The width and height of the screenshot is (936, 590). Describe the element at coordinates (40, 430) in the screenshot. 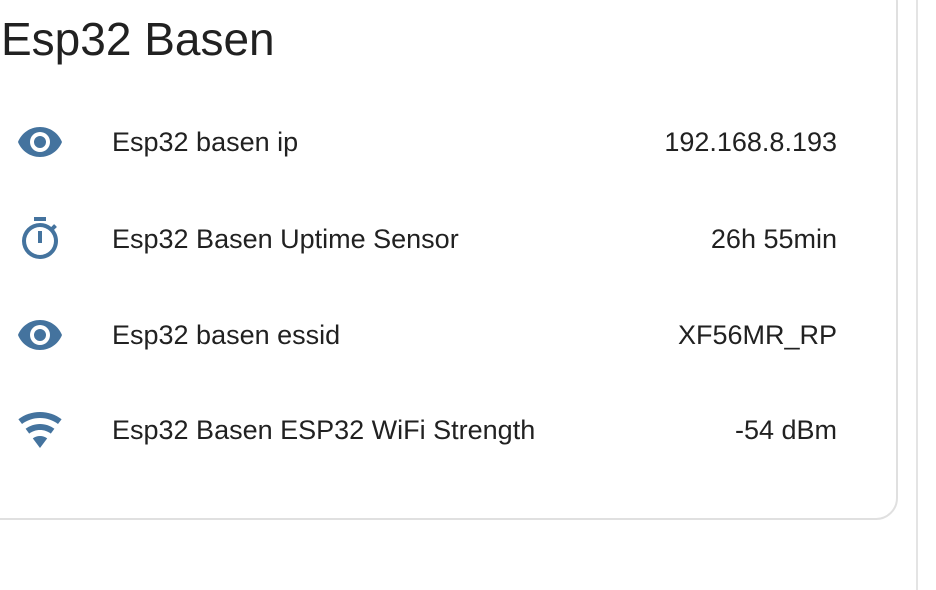

I see `wifi-icon` at that location.